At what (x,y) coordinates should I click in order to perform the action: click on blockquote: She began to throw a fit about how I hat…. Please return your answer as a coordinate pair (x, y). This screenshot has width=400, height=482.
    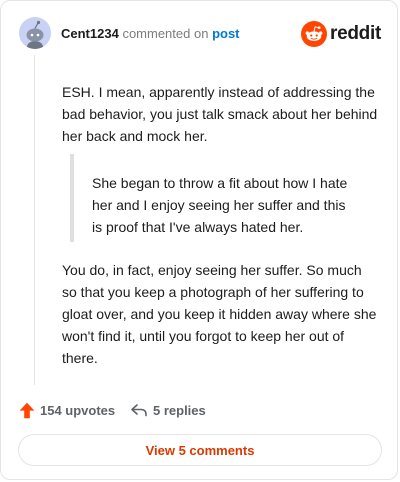
    Looking at the image, I should click on (220, 198).